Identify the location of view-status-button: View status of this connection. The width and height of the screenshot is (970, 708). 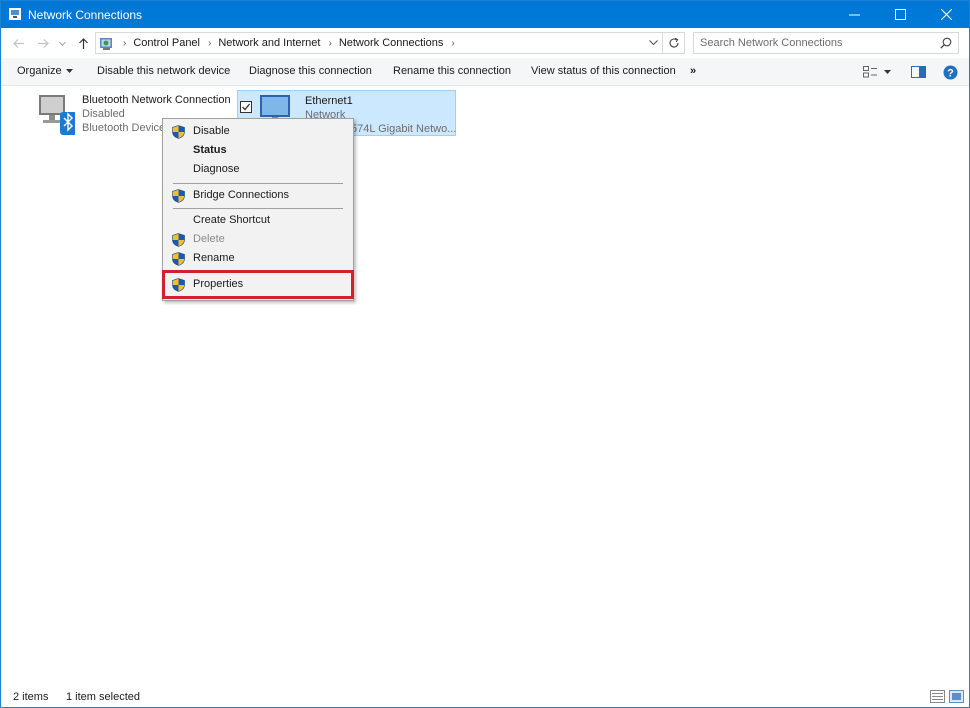
(603, 71).